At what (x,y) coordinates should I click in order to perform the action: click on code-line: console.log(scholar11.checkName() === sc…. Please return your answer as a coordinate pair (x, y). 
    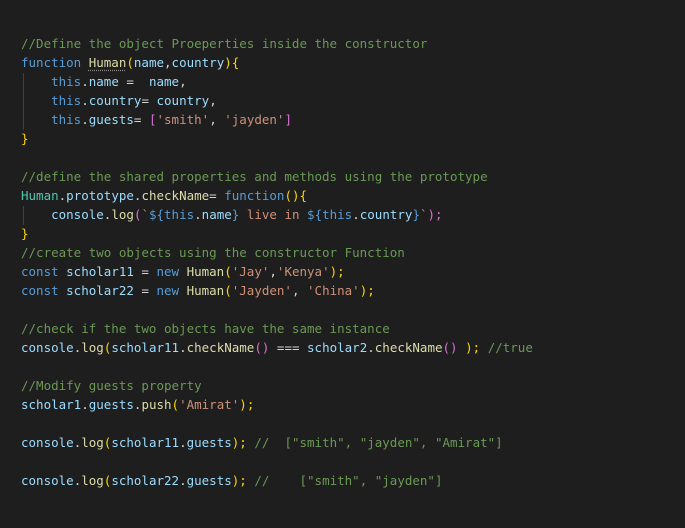
    Looking at the image, I should click on (277, 347).